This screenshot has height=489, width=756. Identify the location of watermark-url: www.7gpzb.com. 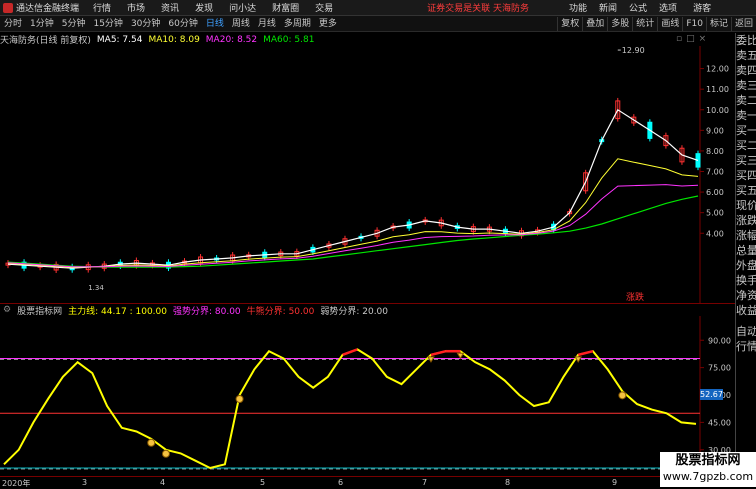
(708, 476).